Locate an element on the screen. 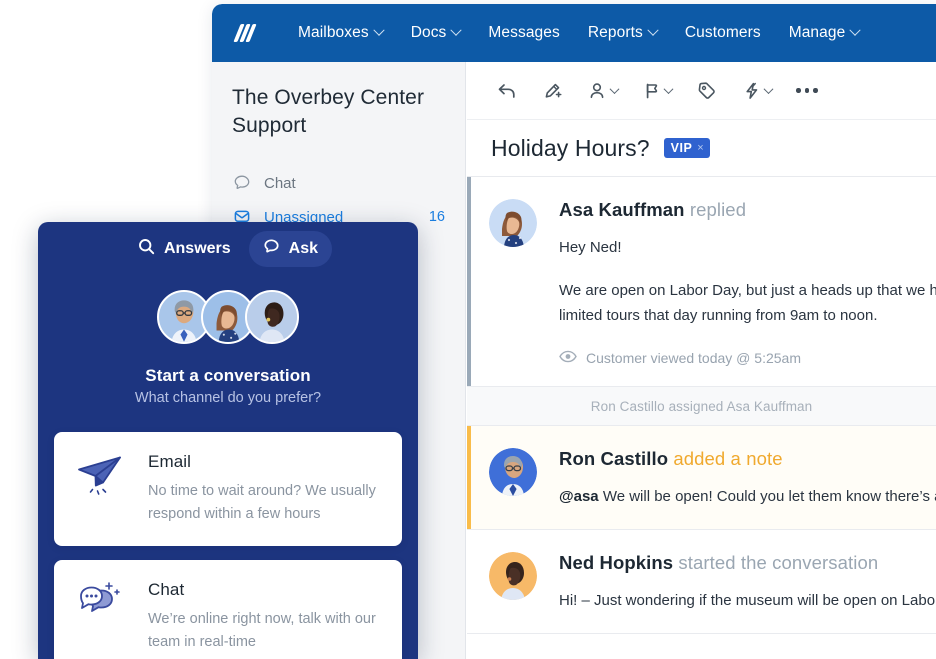 The image size is (936, 659). tab-label: Answers is located at coordinates (197, 248).